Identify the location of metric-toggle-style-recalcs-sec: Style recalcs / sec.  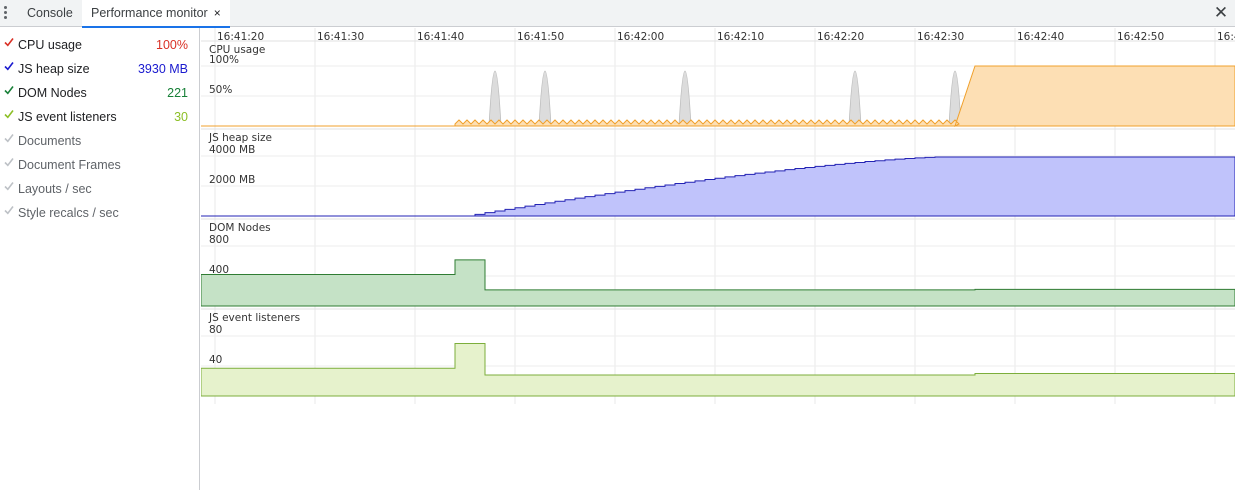
(100, 213).